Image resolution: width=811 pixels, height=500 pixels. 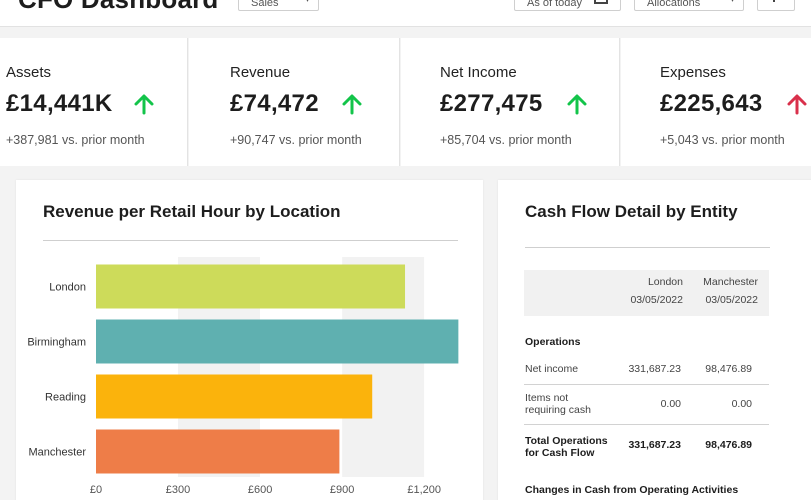 What do you see at coordinates (478, 72) in the screenshot?
I see `kpi-label: Net Income` at bounding box center [478, 72].